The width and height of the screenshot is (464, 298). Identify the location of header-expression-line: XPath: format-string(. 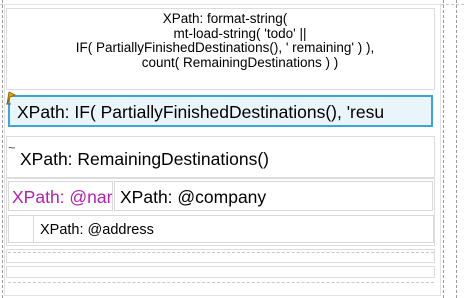
(225, 18).